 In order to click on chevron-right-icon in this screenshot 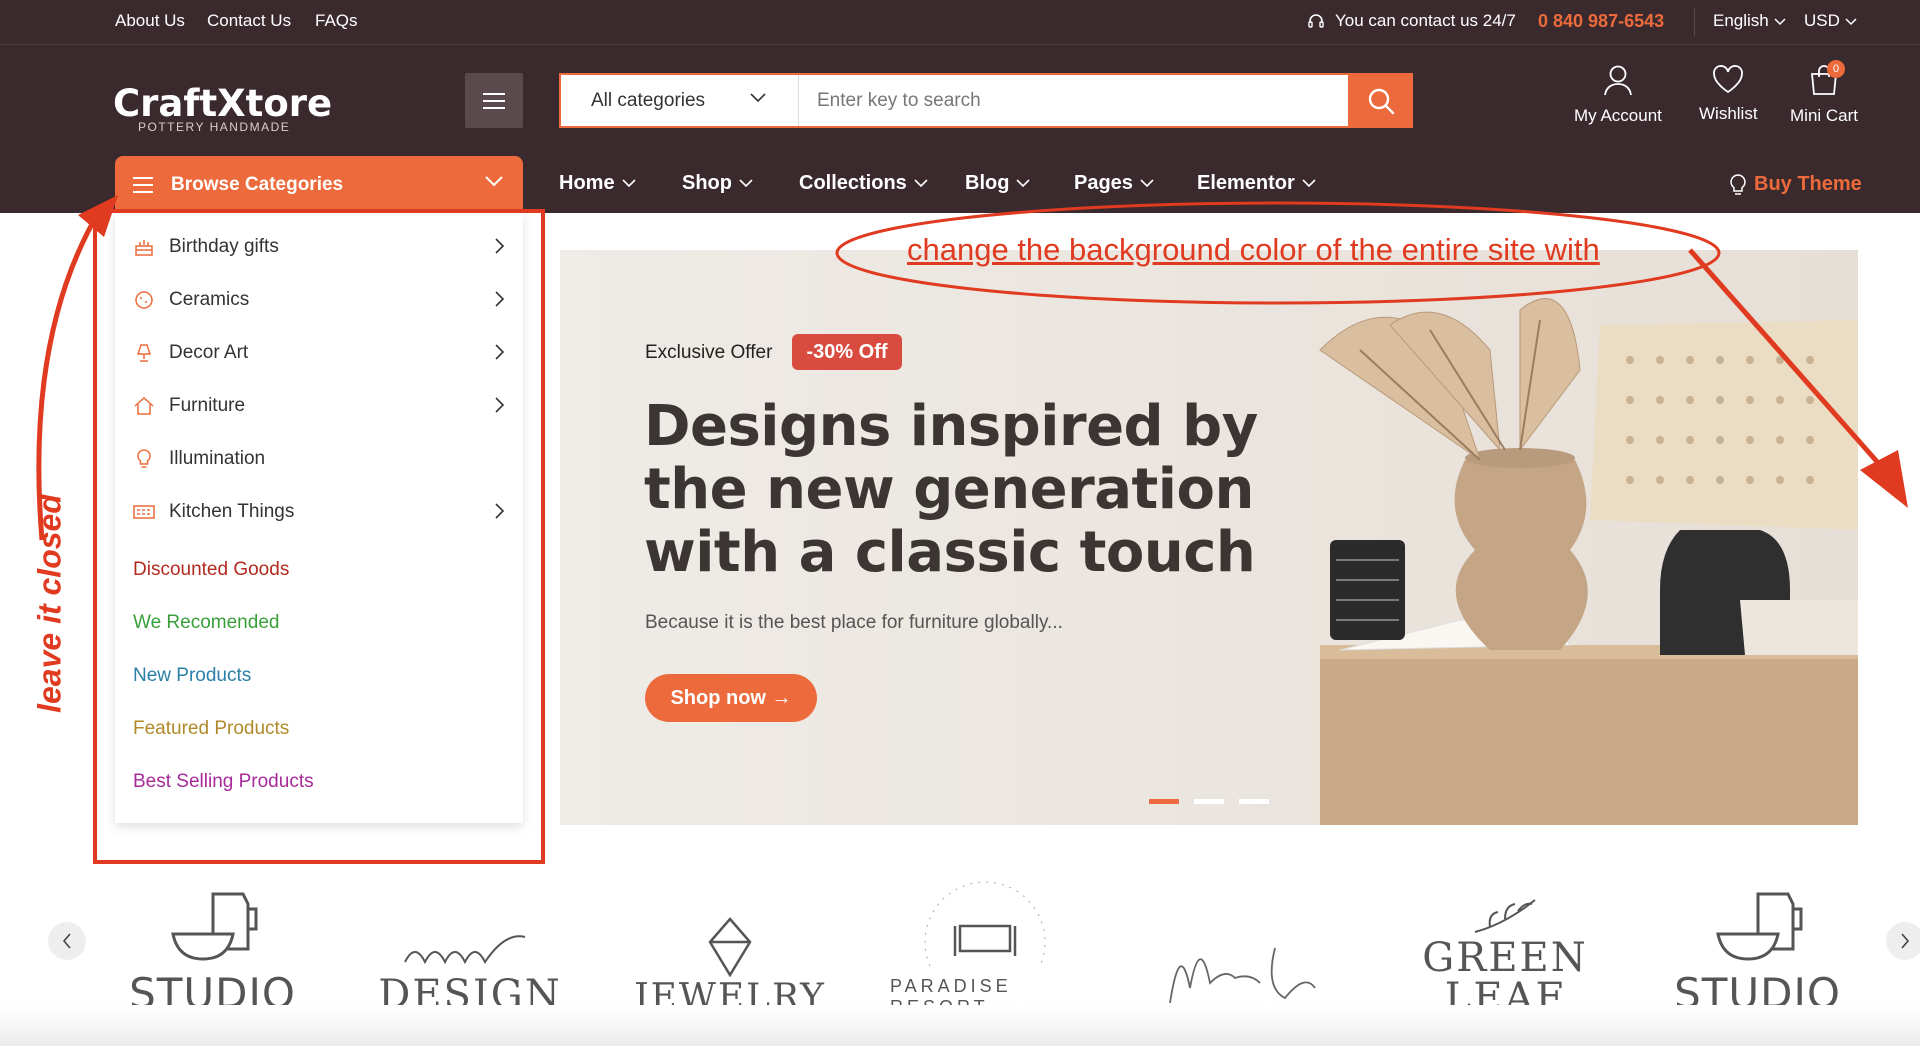, I will do `click(1905, 941)`.